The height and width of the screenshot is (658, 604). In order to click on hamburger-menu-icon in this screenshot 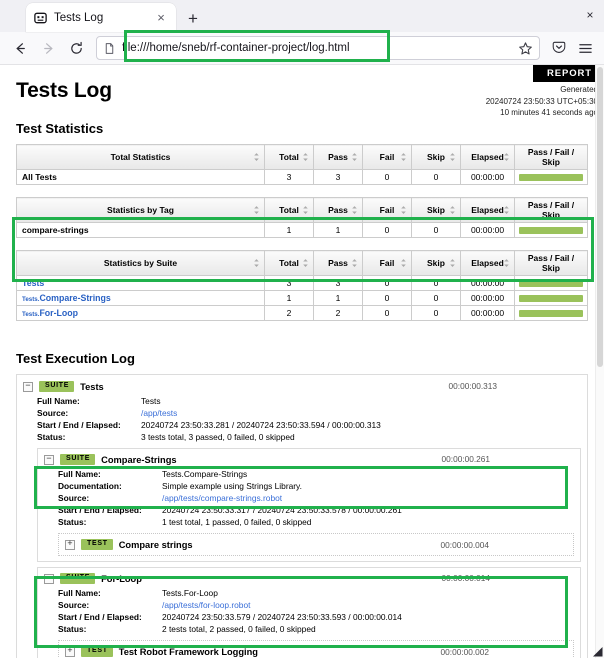, I will do `click(585, 48)`.